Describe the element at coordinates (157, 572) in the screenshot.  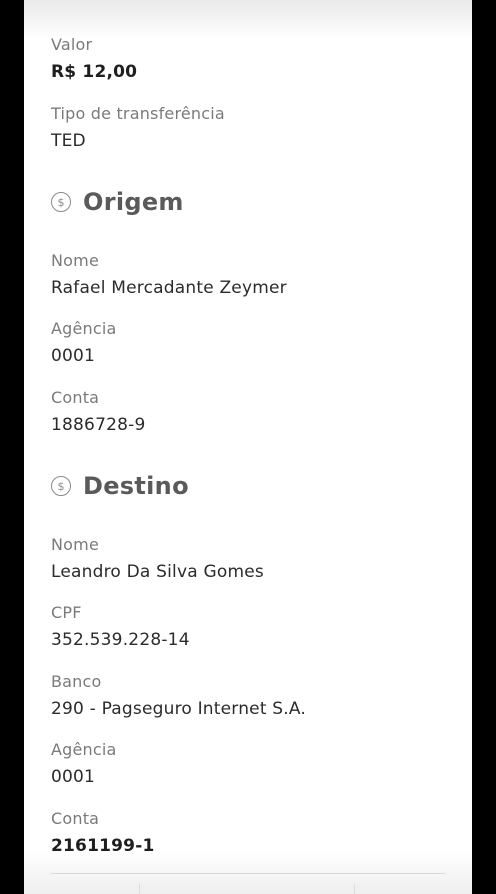
I see `destino-nome-value: Leandro Da Silva Gomes` at that location.